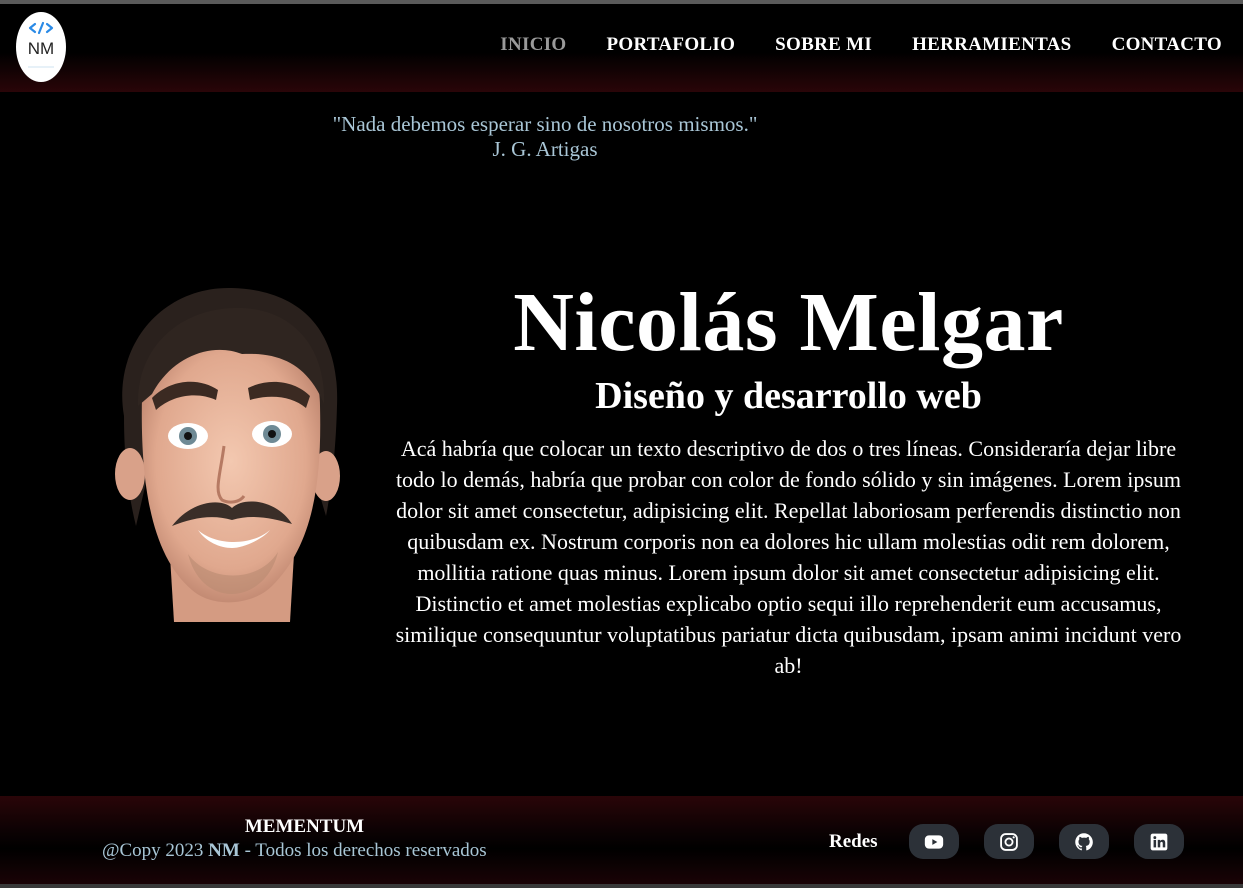 The width and height of the screenshot is (1243, 888). Describe the element at coordinates (224, 850) in the screenshot. I see `copyright-name: NM` at that location.